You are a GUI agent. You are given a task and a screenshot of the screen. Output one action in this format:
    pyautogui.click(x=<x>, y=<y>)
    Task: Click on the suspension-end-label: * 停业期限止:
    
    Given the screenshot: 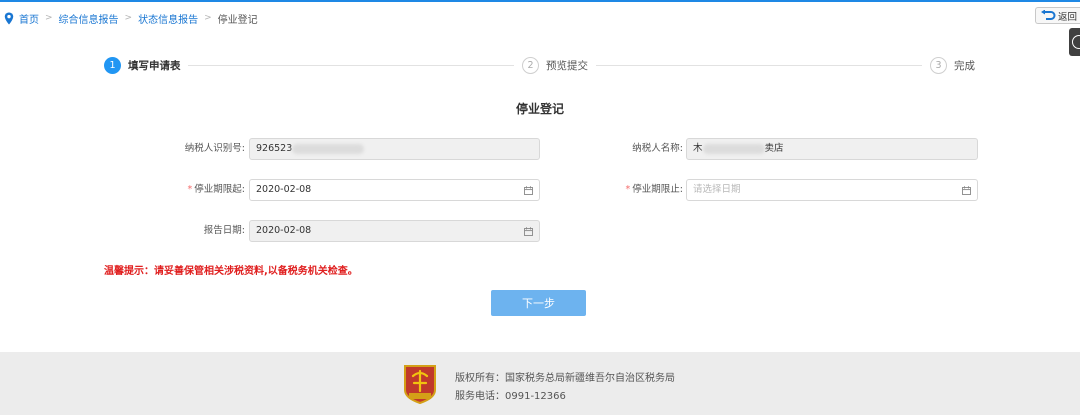 What is the action you would take?
    pyautogui.click(x=631, y=190)
    